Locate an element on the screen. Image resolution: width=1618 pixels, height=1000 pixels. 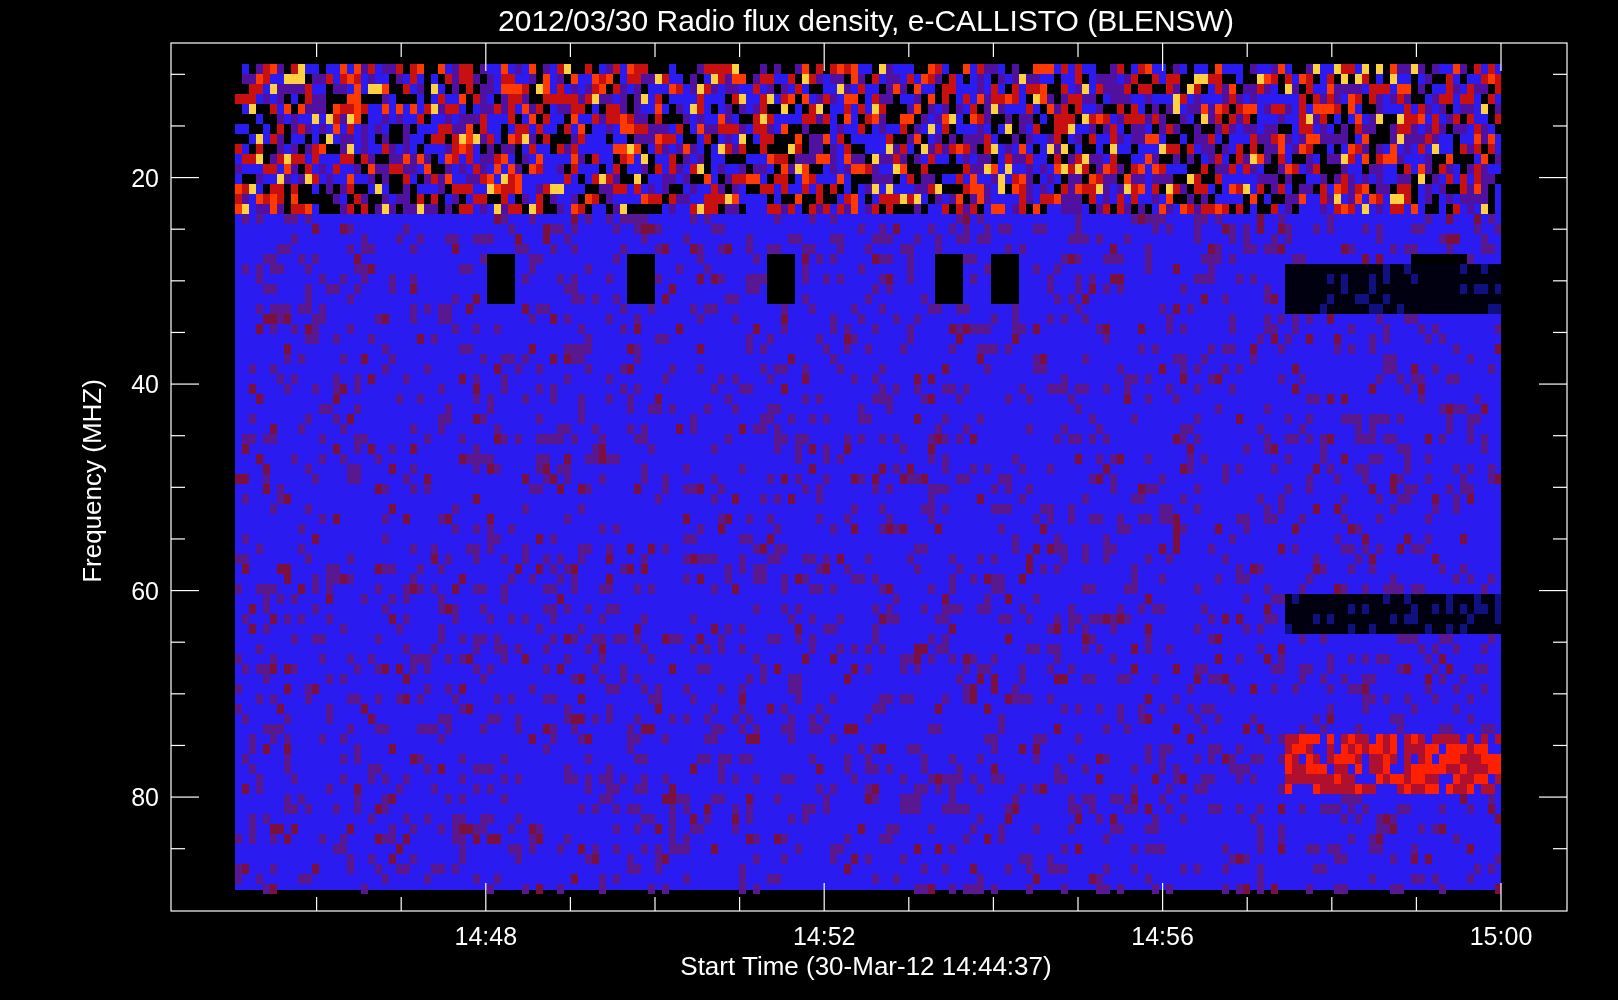
axis-label: Start Time (30-Mar-12 14:44:37) is located at coordinates (866, 966).